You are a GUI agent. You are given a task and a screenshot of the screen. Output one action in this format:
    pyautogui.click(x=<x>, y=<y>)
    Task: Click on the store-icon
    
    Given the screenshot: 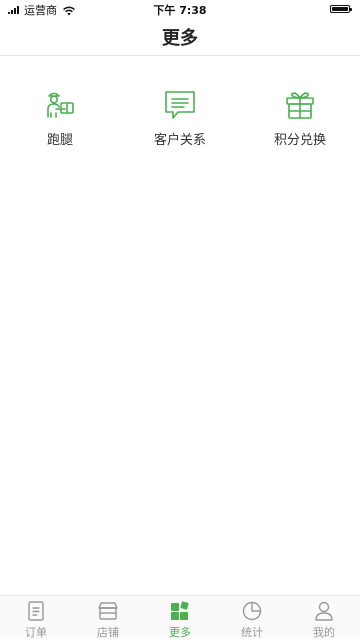 What is the action you would take?
    pyautogui.click(x=108, y=611)
    